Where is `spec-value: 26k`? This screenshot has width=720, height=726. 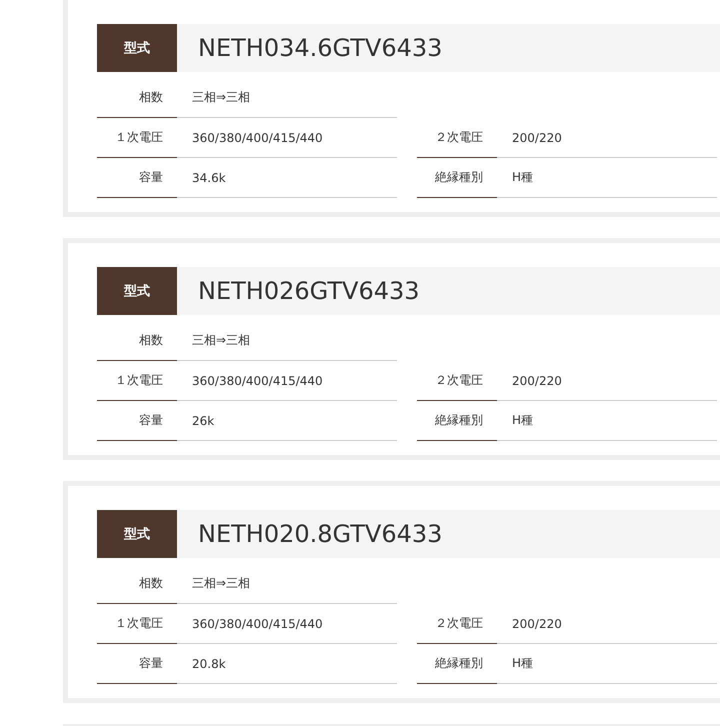 spec-value: 26k is located at coordinates (287, 421).